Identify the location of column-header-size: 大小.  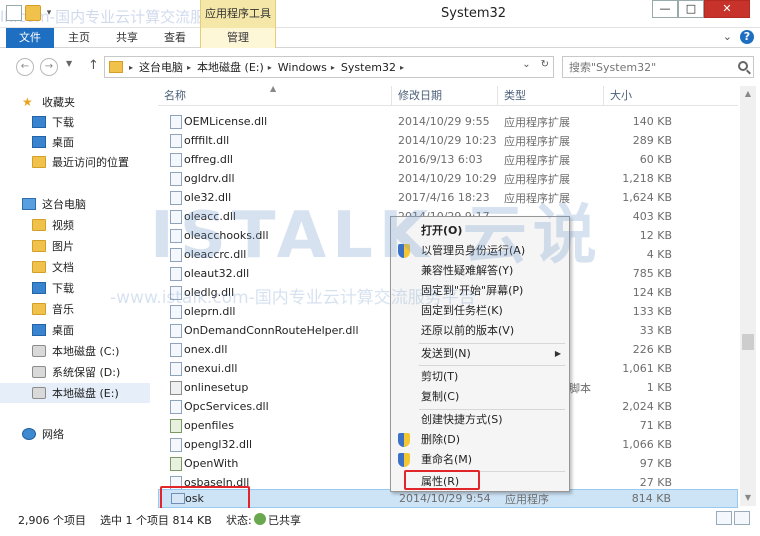
(639, 96).